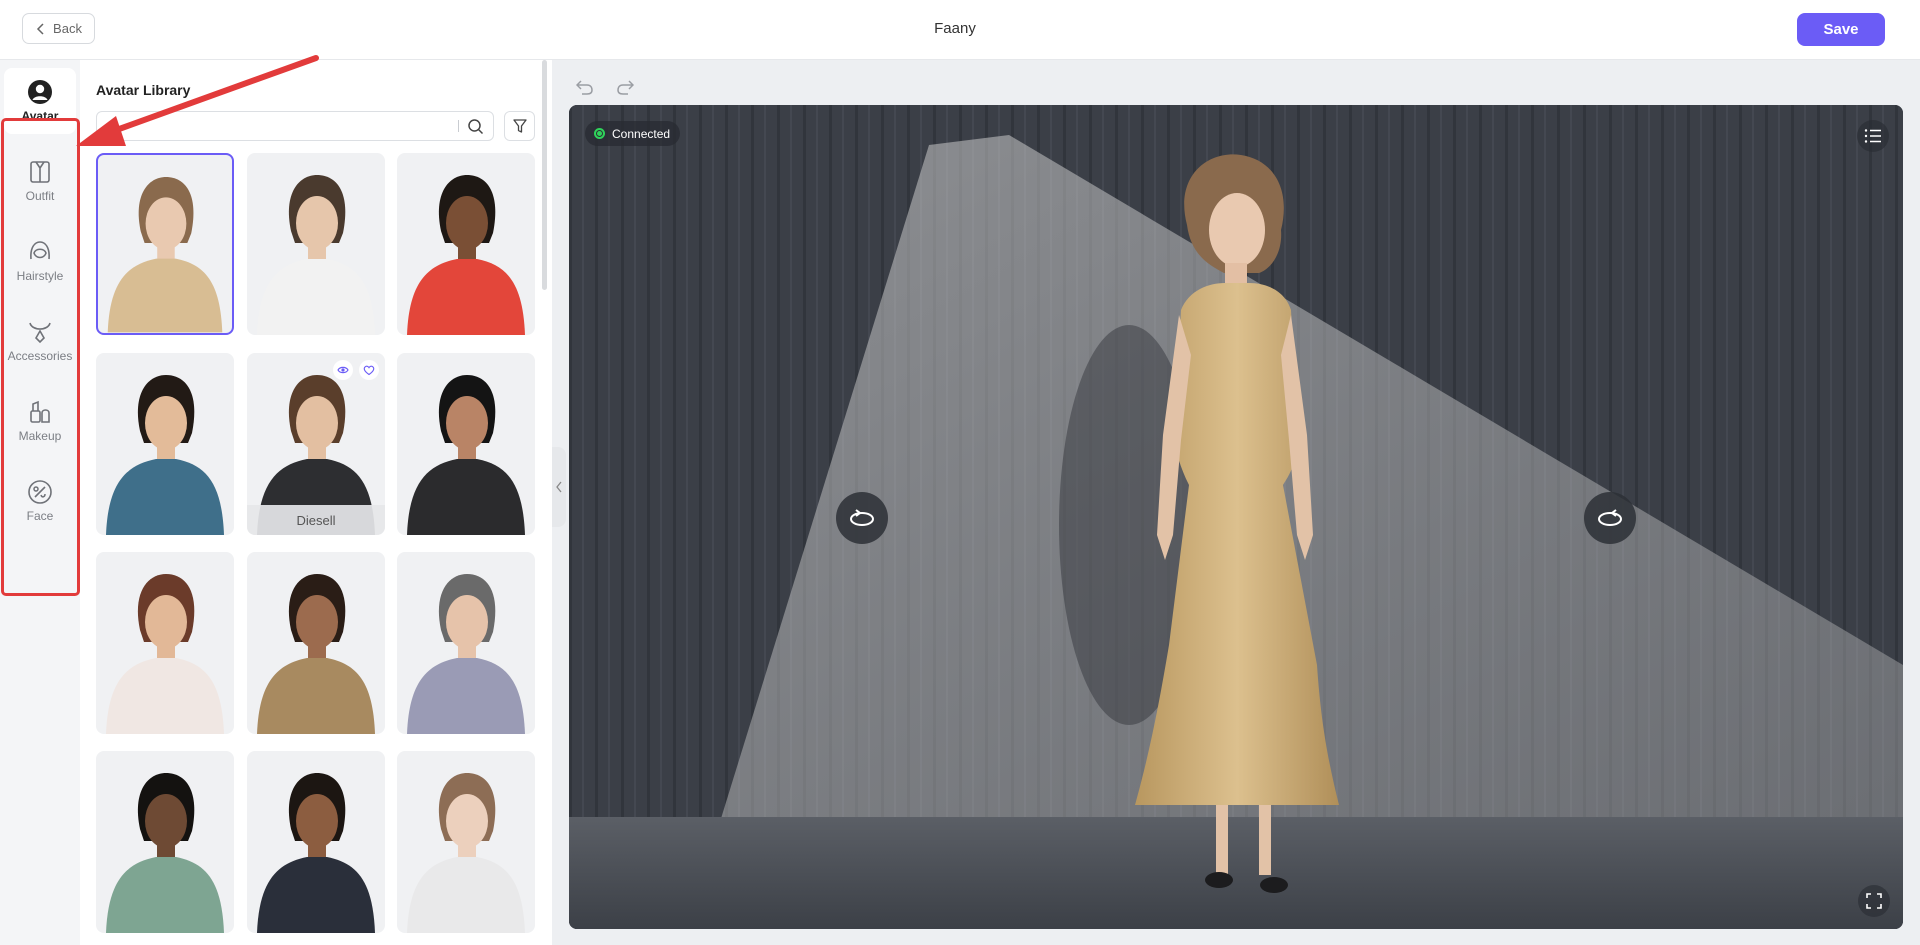 The height and width of the screenshot is (945, 1920). I want to click on rail-item-label: Outfit, so click(40, 196).